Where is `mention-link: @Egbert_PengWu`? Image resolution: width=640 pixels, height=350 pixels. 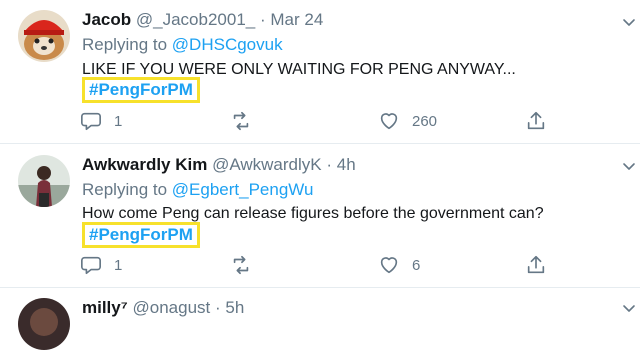
mention-link: @Egbert_PengWu is located at coordinates (243, 189).